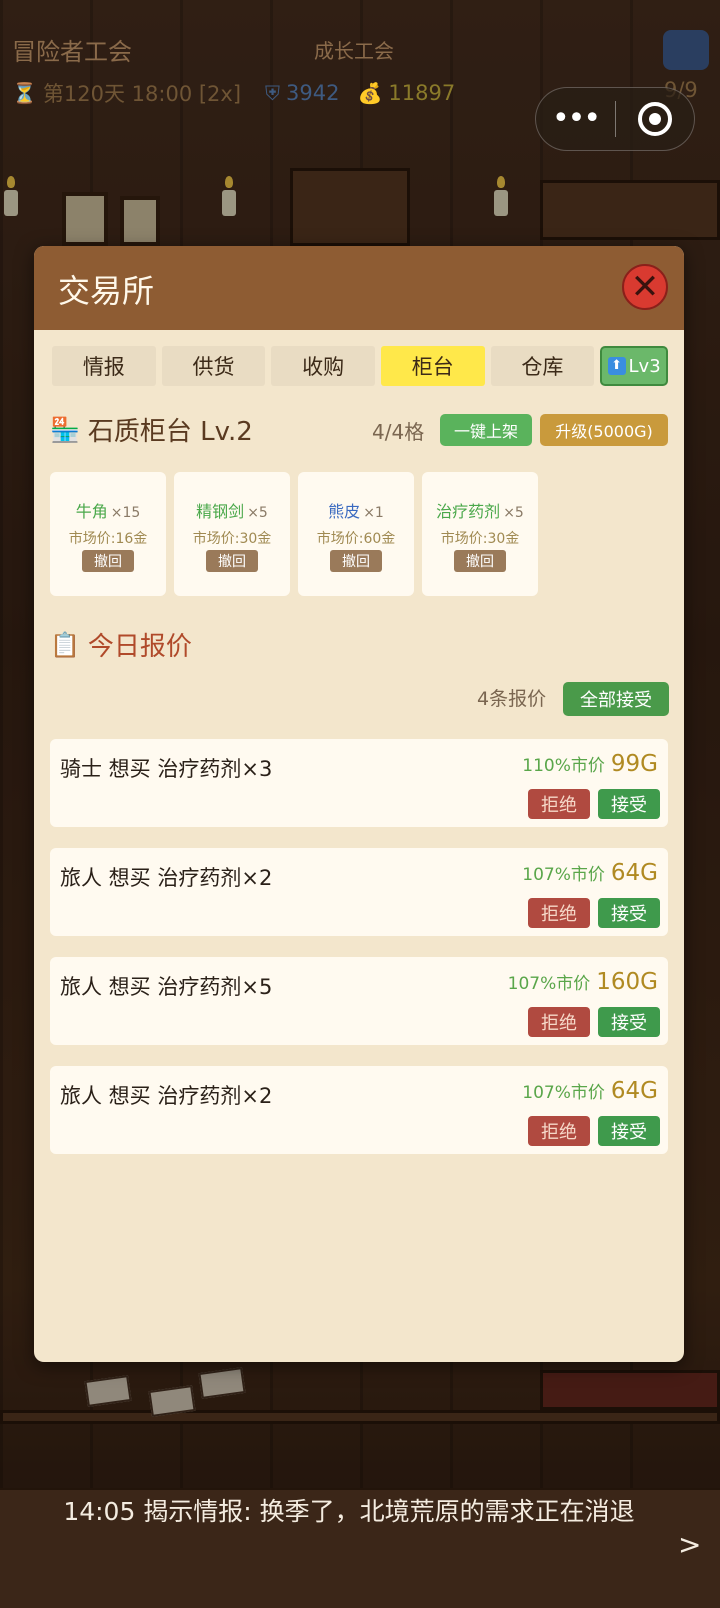  I want to click on tab-counter: 柜台, so click(432, 366).